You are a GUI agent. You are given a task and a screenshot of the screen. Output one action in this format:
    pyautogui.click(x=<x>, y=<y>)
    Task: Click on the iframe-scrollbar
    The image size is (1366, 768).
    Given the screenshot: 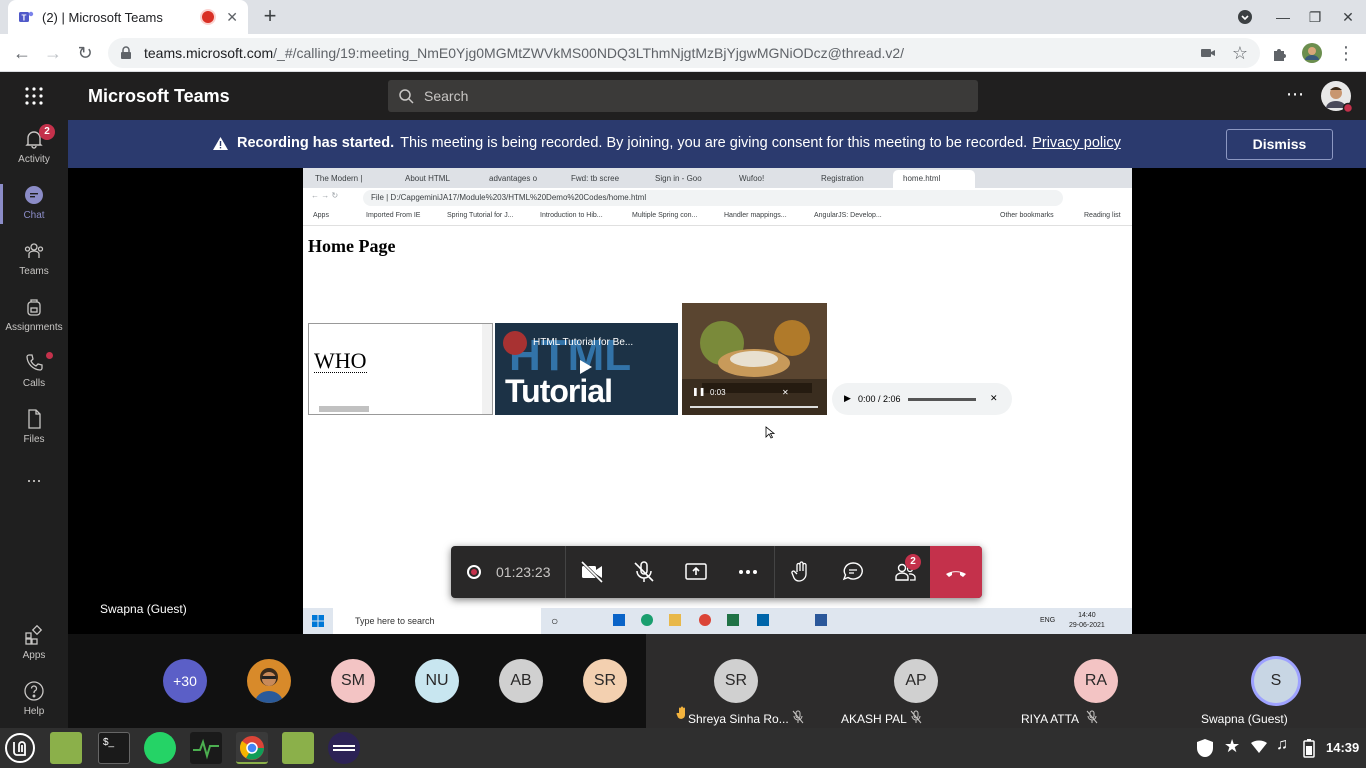 What is the action you would take?
    pyautogui.click(x=487, y=369)
    